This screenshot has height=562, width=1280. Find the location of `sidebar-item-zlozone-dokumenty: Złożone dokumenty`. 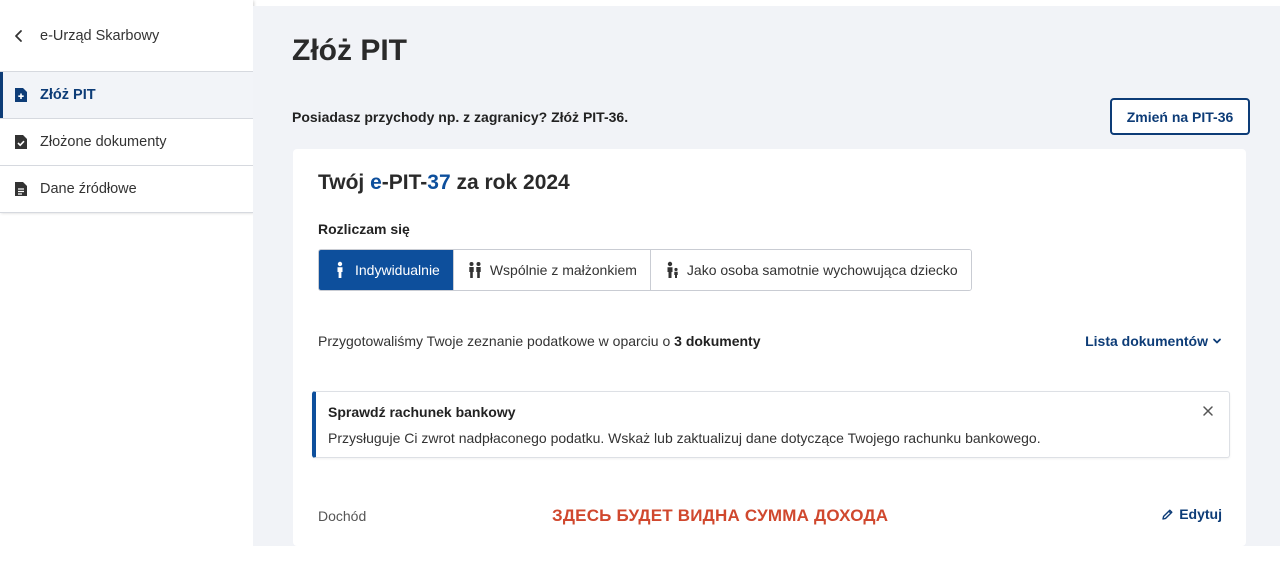

sidebar-item-zlozone-dokumenty: Złożone dokumenty is located at coordinates (126, 142).